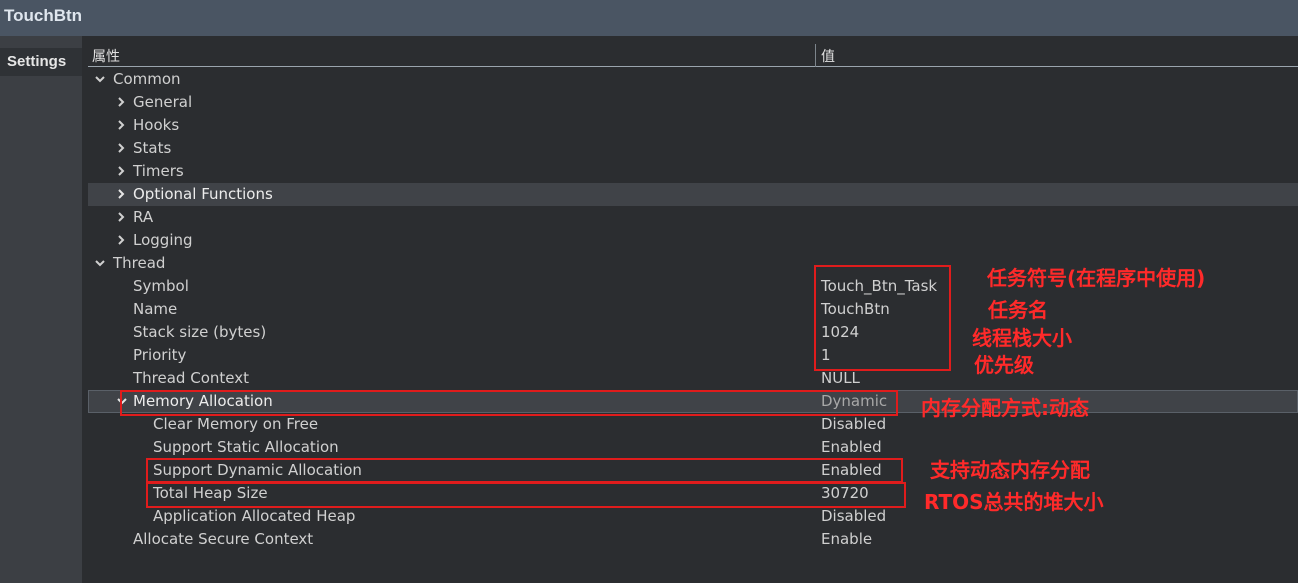  Describe the element at coordinates (43, 15) in the screenshot. I see `window-title: TouchBtn` at that location.